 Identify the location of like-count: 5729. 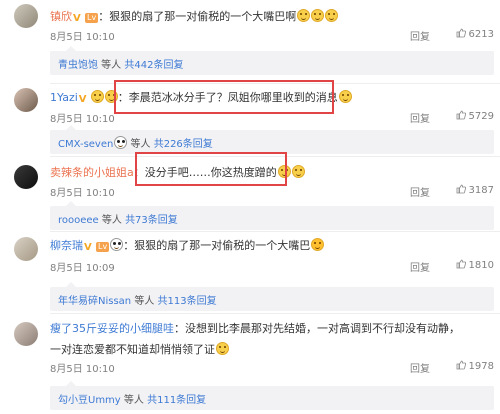
(481, 116).